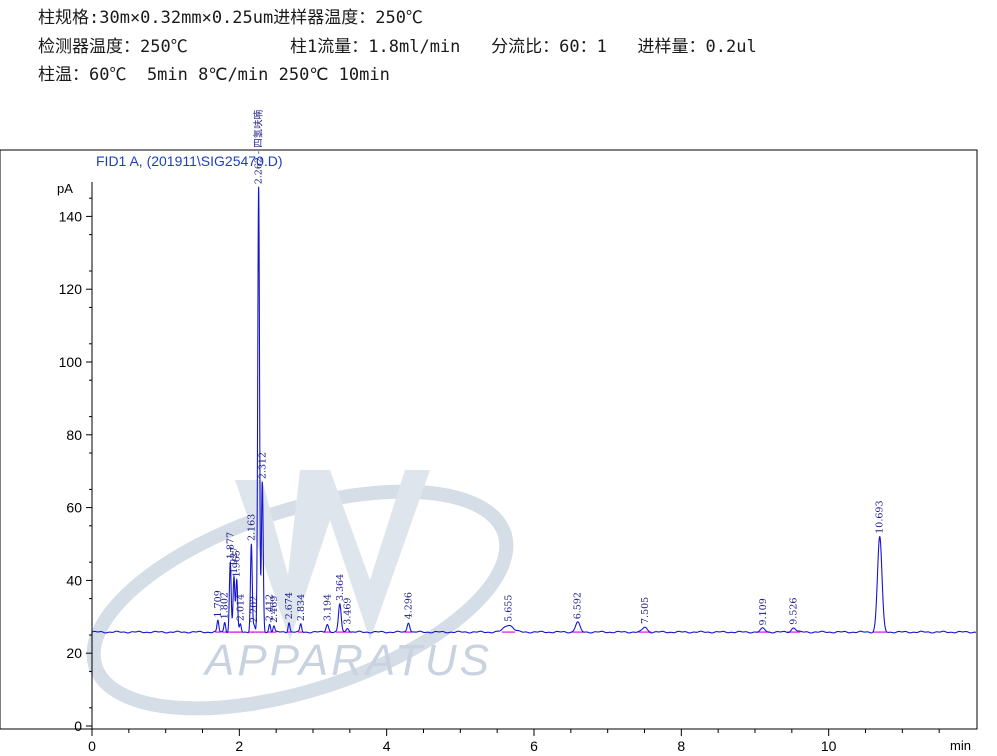 The image size is (997, 756). What do you see at coordinates (251, 527) in the screenshot?
I see `peak-label: 2.163` at bounding box center [251, 527].